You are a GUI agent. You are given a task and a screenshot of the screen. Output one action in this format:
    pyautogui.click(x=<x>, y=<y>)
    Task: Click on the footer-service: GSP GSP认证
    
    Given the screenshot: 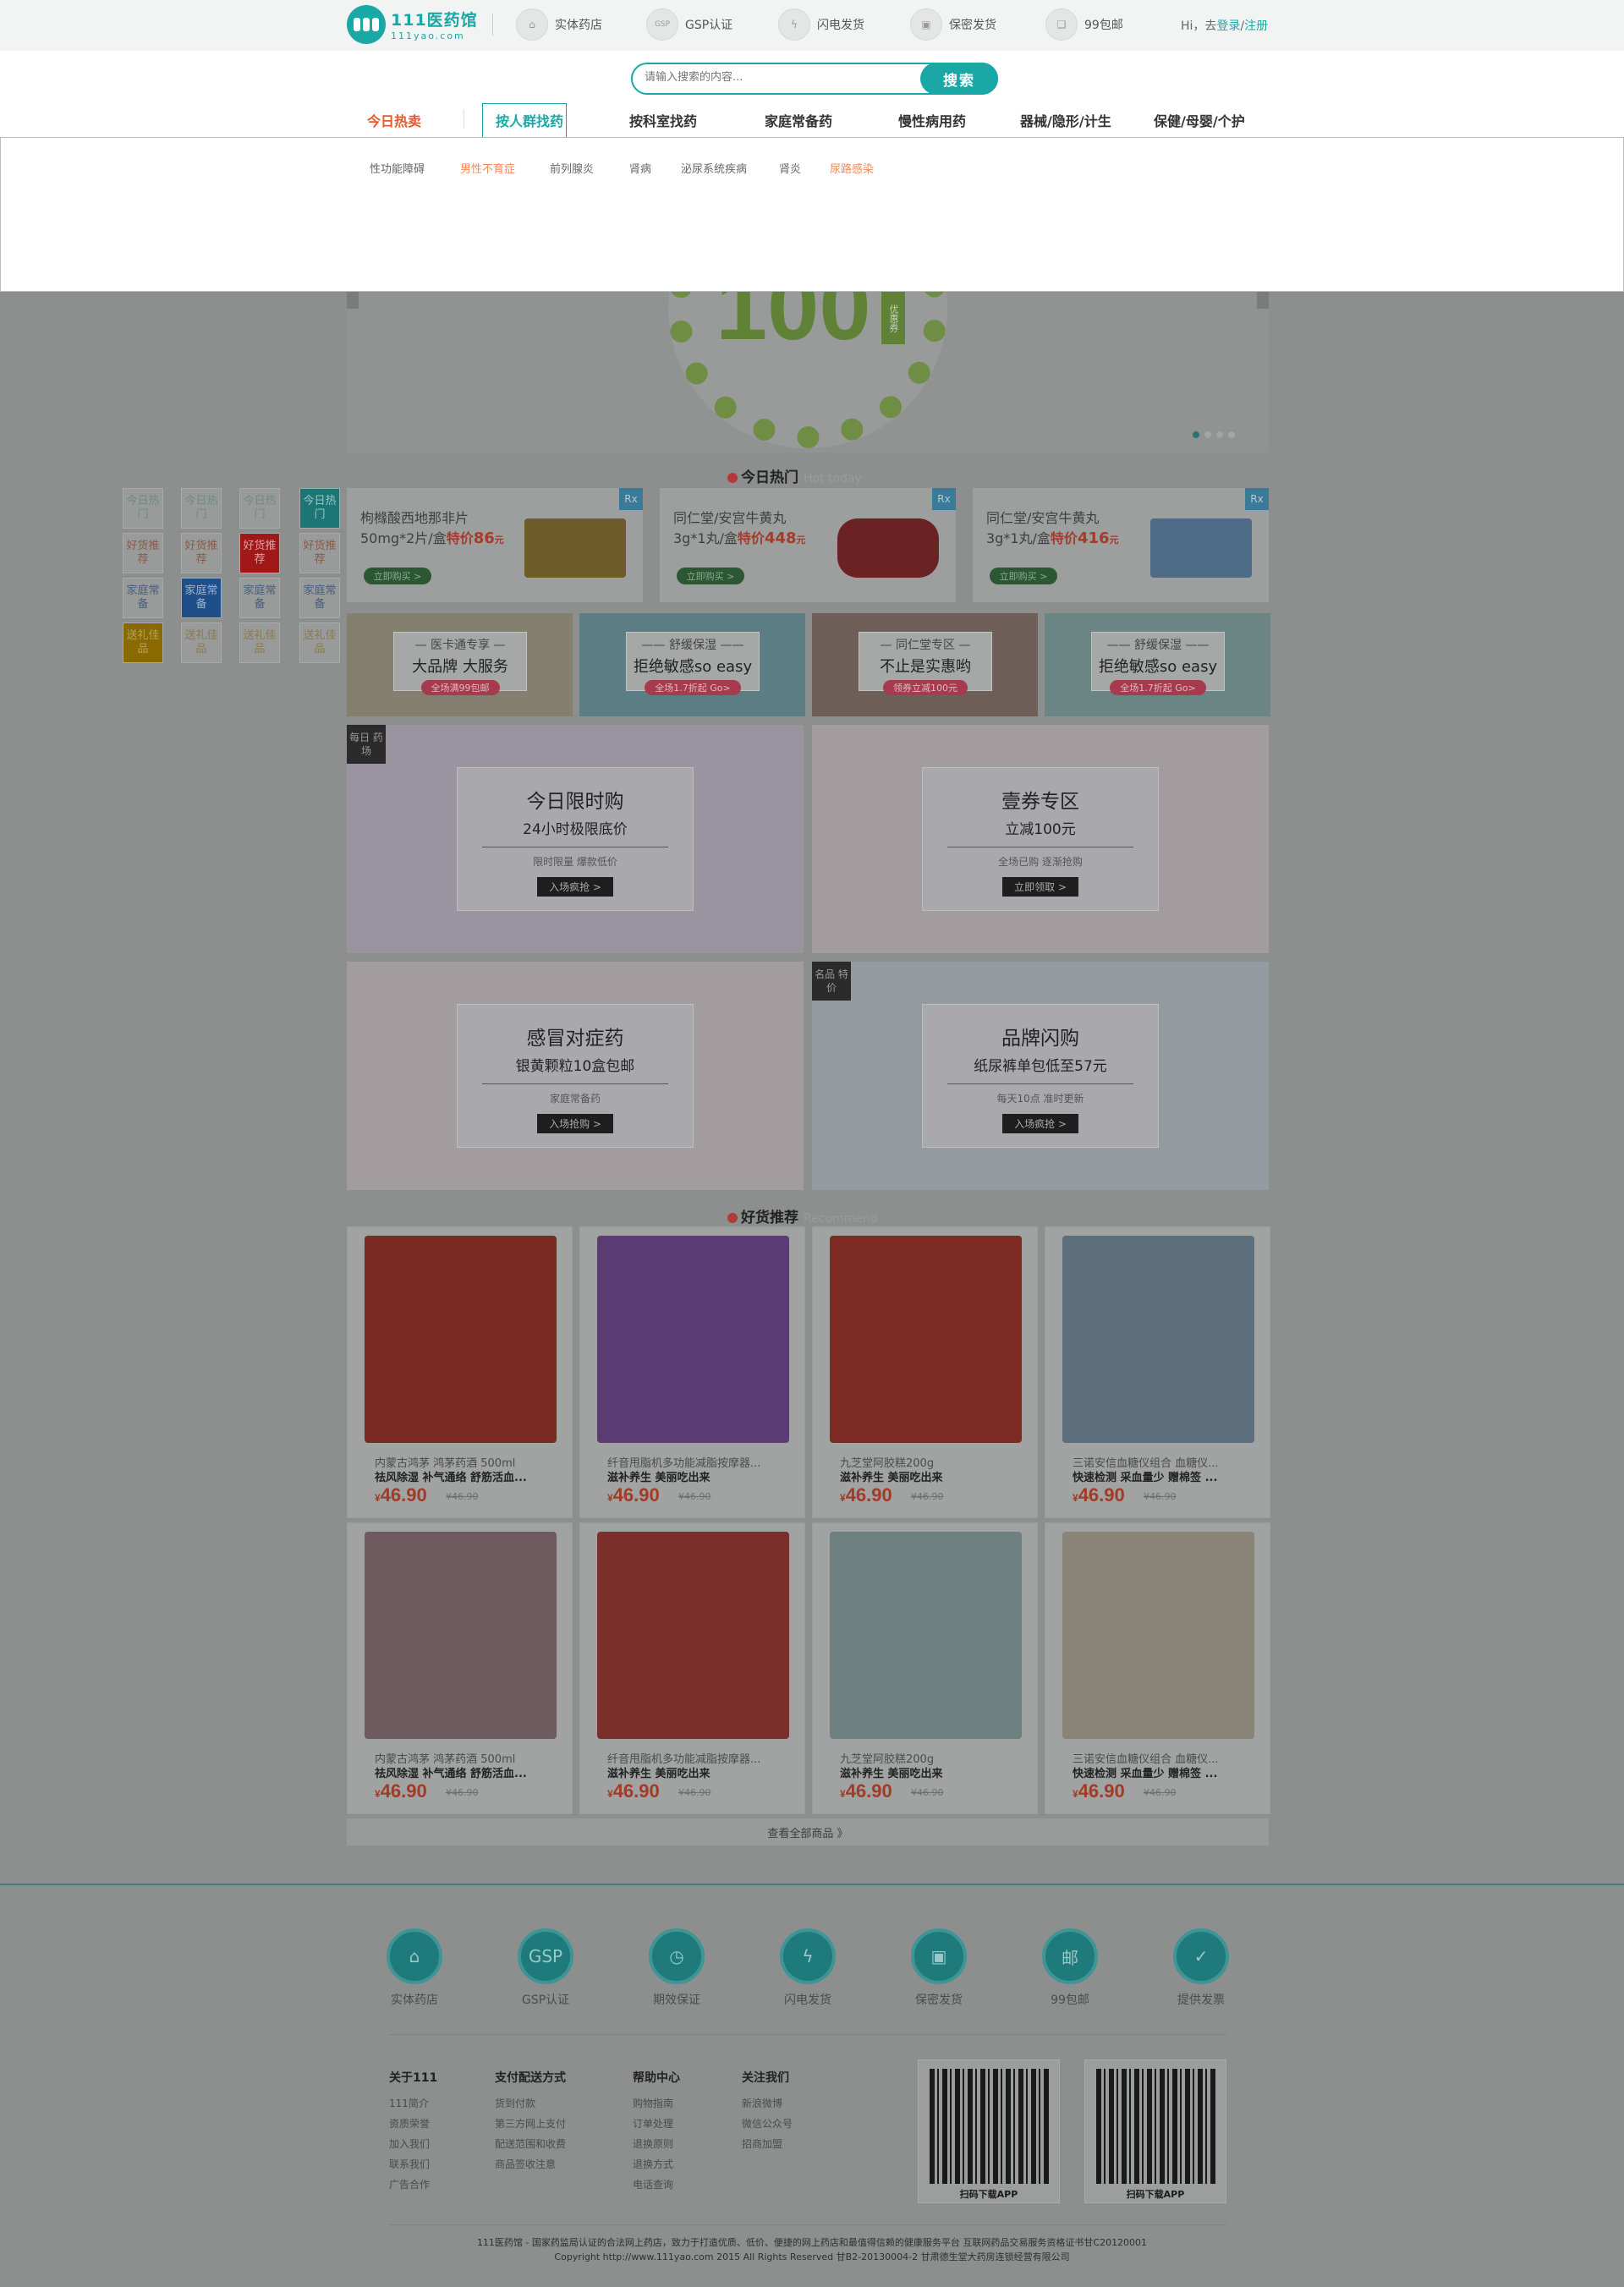 What is the action you would take?
    pyautogui.click(x=545, y=1968)
    